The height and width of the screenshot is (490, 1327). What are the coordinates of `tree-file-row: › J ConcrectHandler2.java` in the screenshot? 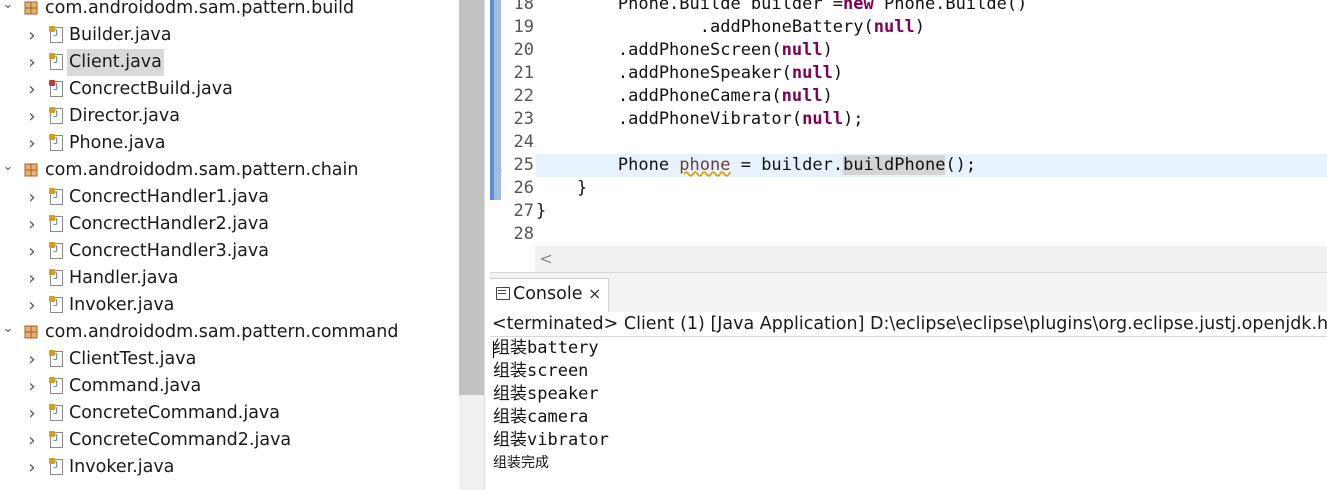 It's located at (229, 224).